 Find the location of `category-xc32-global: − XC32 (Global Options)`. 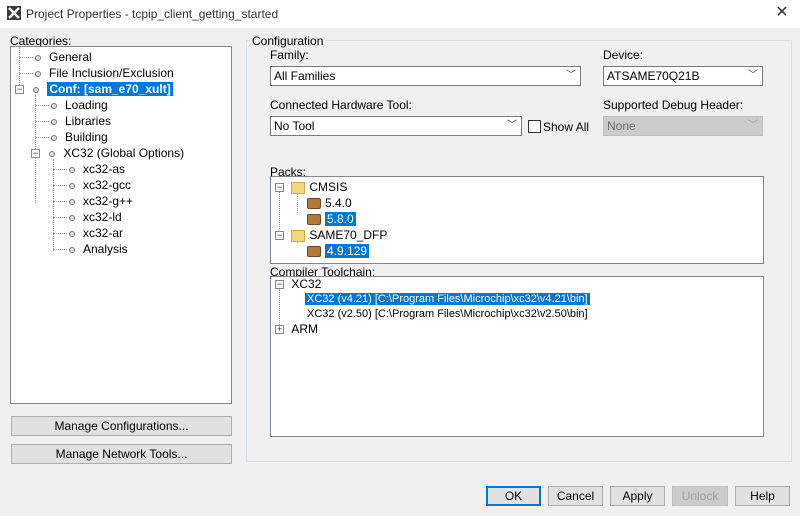

category-xc32-global: − XC32 (Global Options) is located at coordinates (107, 153).